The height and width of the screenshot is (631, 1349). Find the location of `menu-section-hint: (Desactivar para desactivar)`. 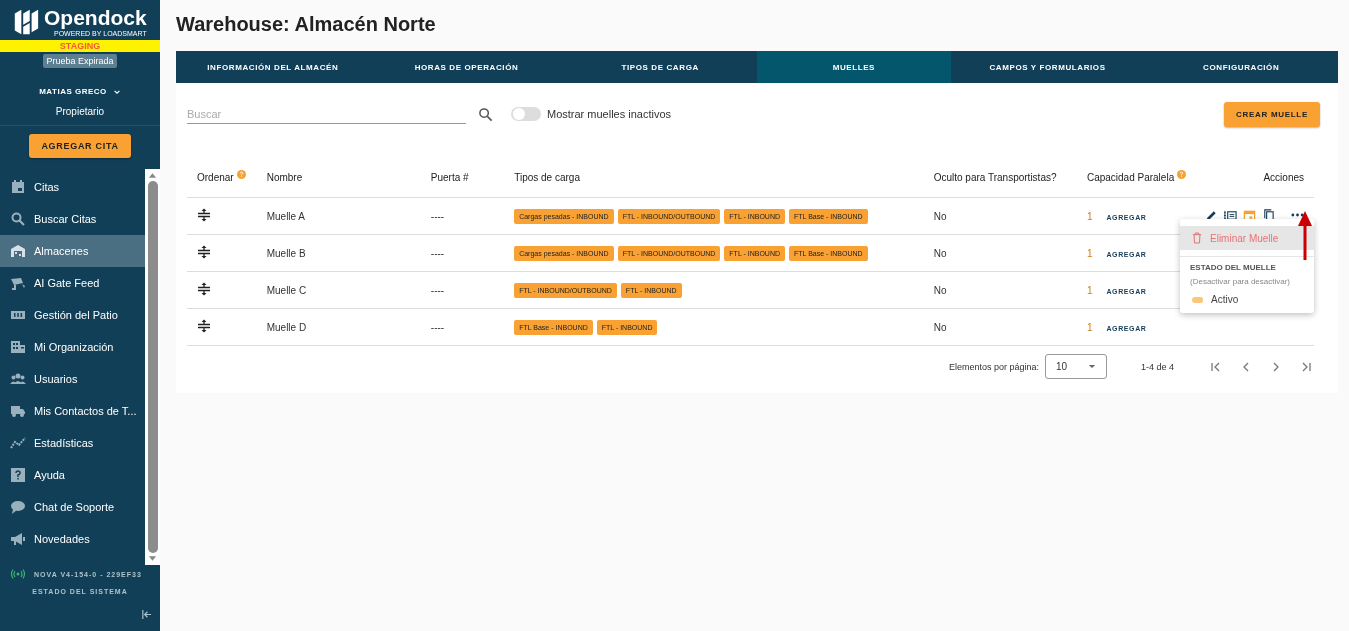

menu-section-hint: (Desactivar para desactivar) is located at coordinates (1240, 281).